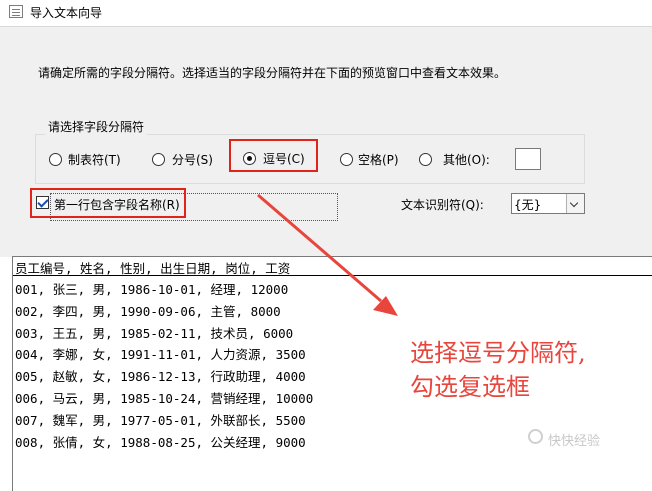 This screenshot has width=652, height=491. I want to click on annotation-line-2: 勾选复选框, so click(470, 387).